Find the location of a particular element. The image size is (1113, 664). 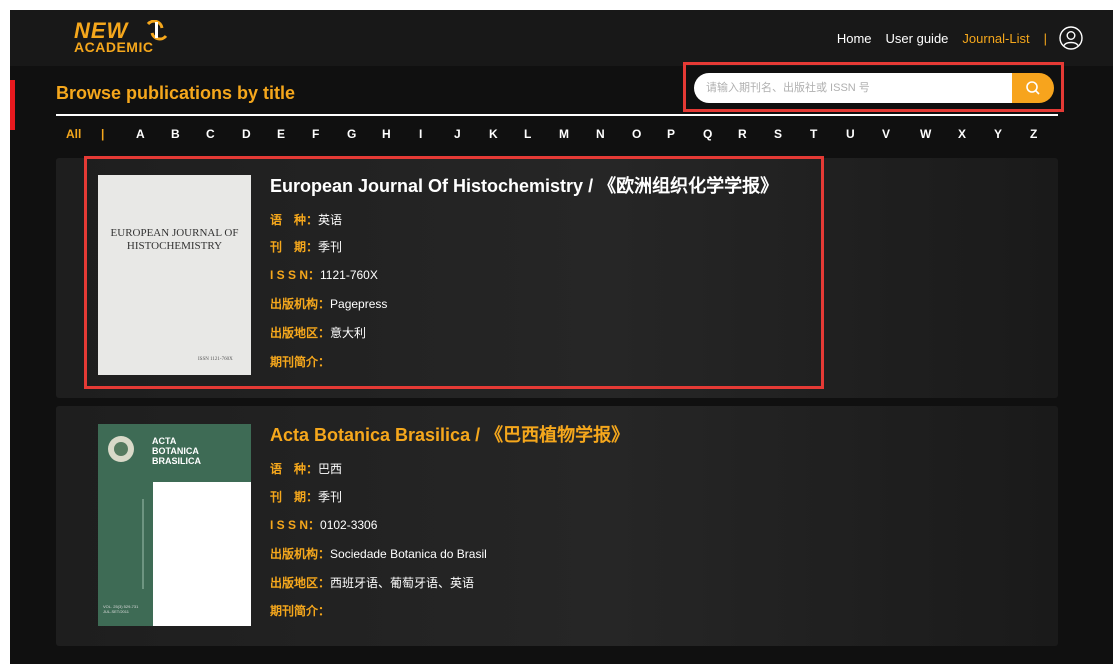

alpha-g: G is located at coordinates (351, 134).